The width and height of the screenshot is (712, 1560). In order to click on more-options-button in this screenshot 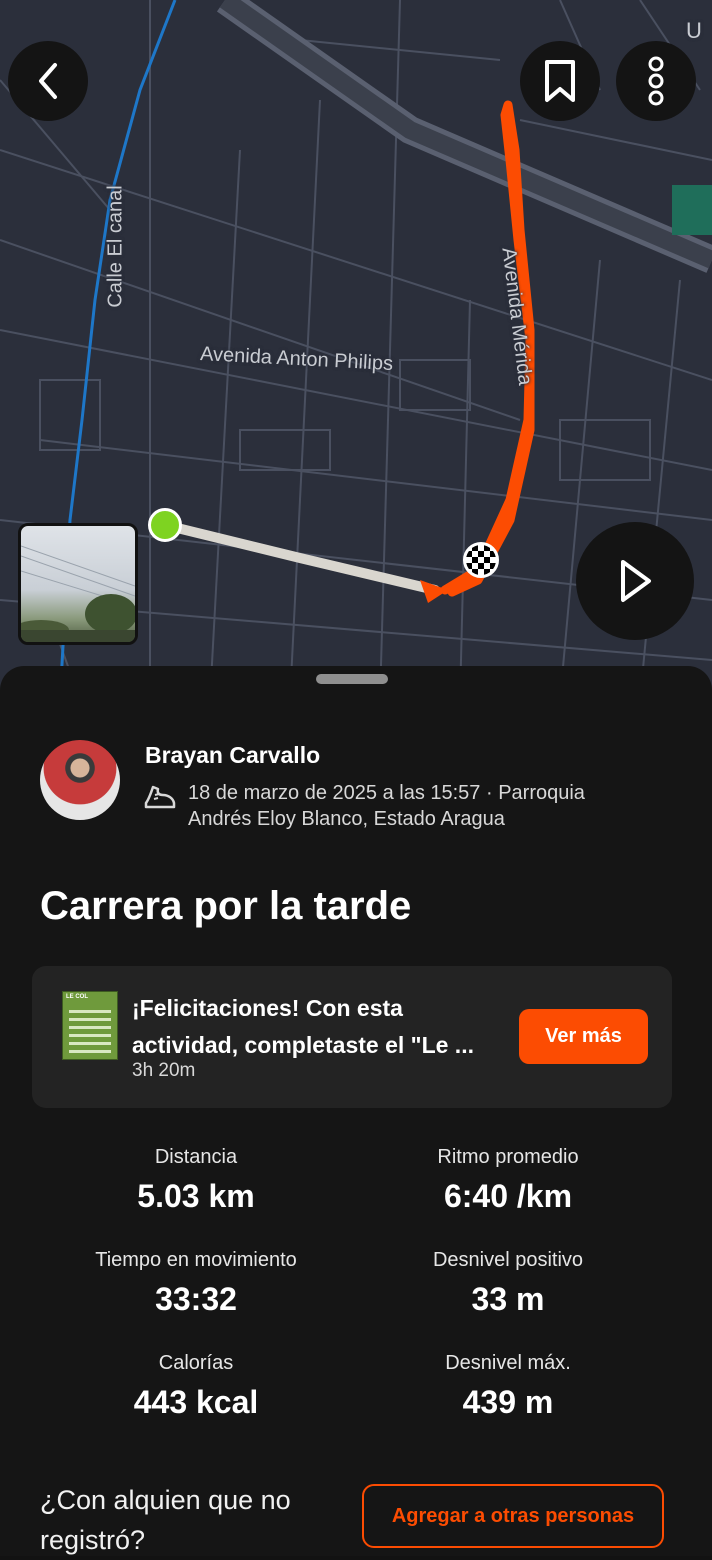, I will do `click(656, 81)`.